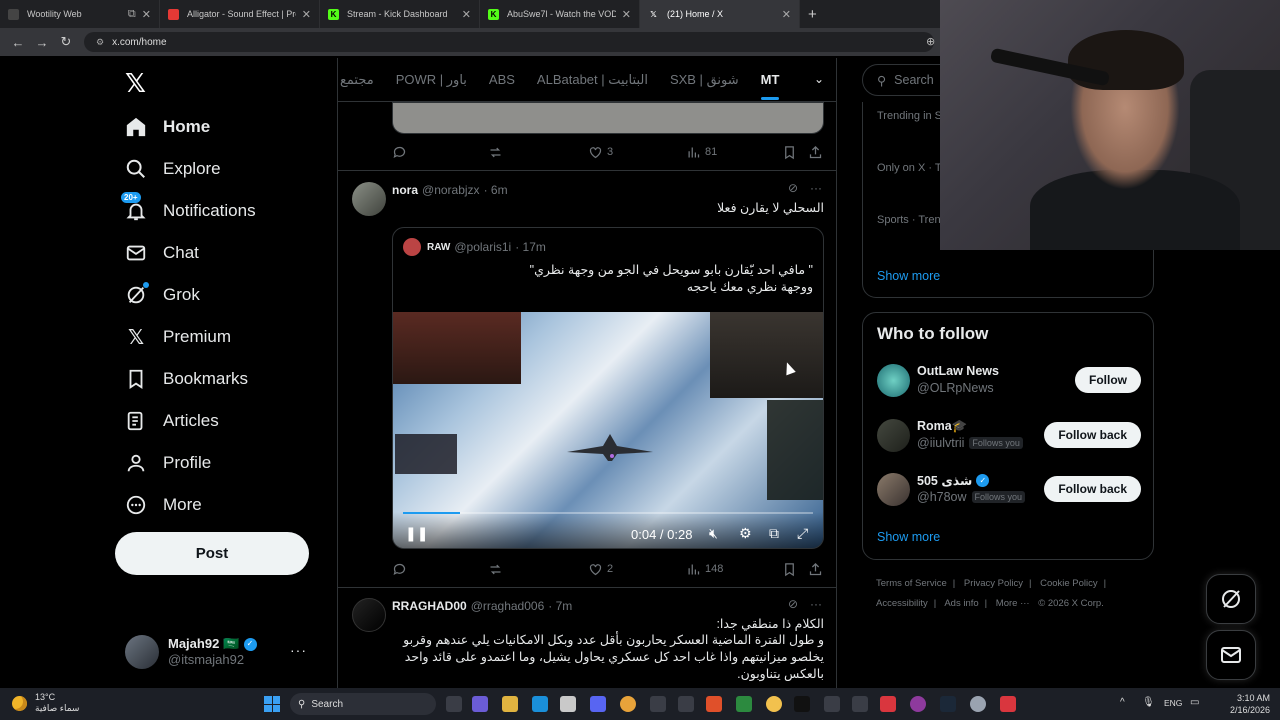 Image resolution: width=1280 pixels, height=720 pixels. Describe the element at coordinates (701, 152) in the screenshot. I see `views-button: 81` at that location.